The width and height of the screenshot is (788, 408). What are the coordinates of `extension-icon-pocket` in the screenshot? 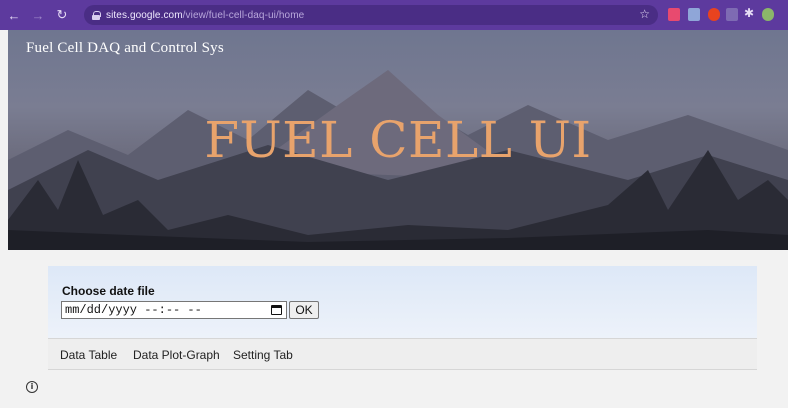 It's located at (674, 14).